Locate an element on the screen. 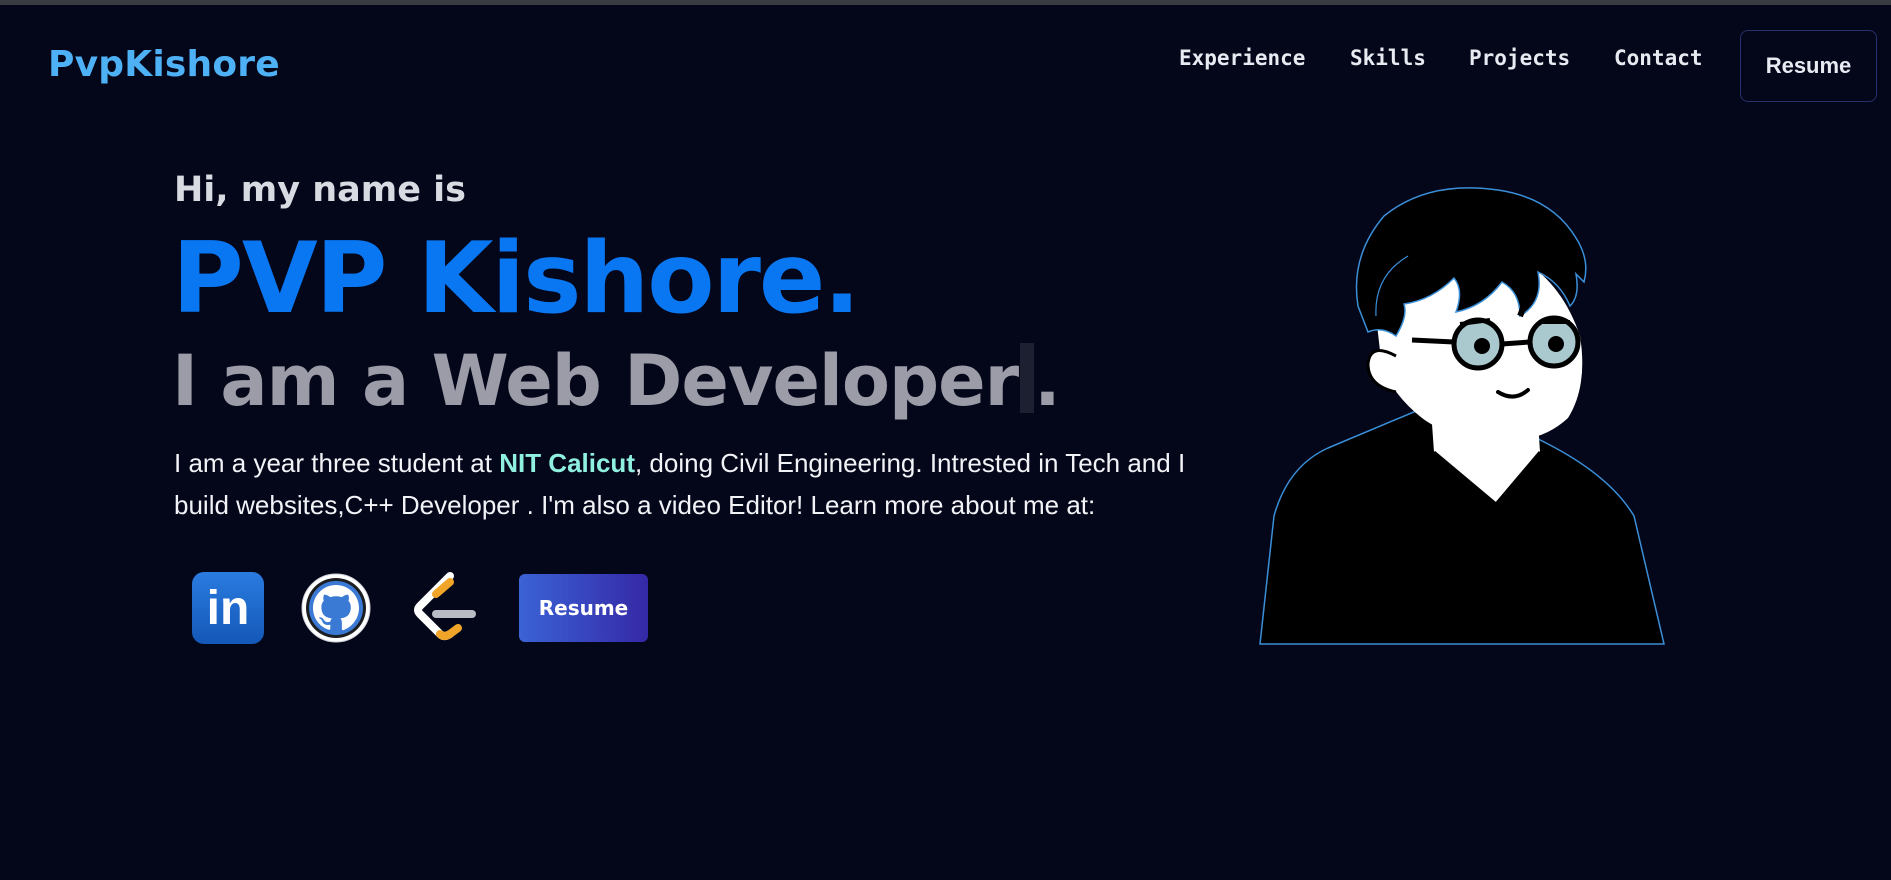  role-text: I am a Web Developer is located at coordinates (595, 381).